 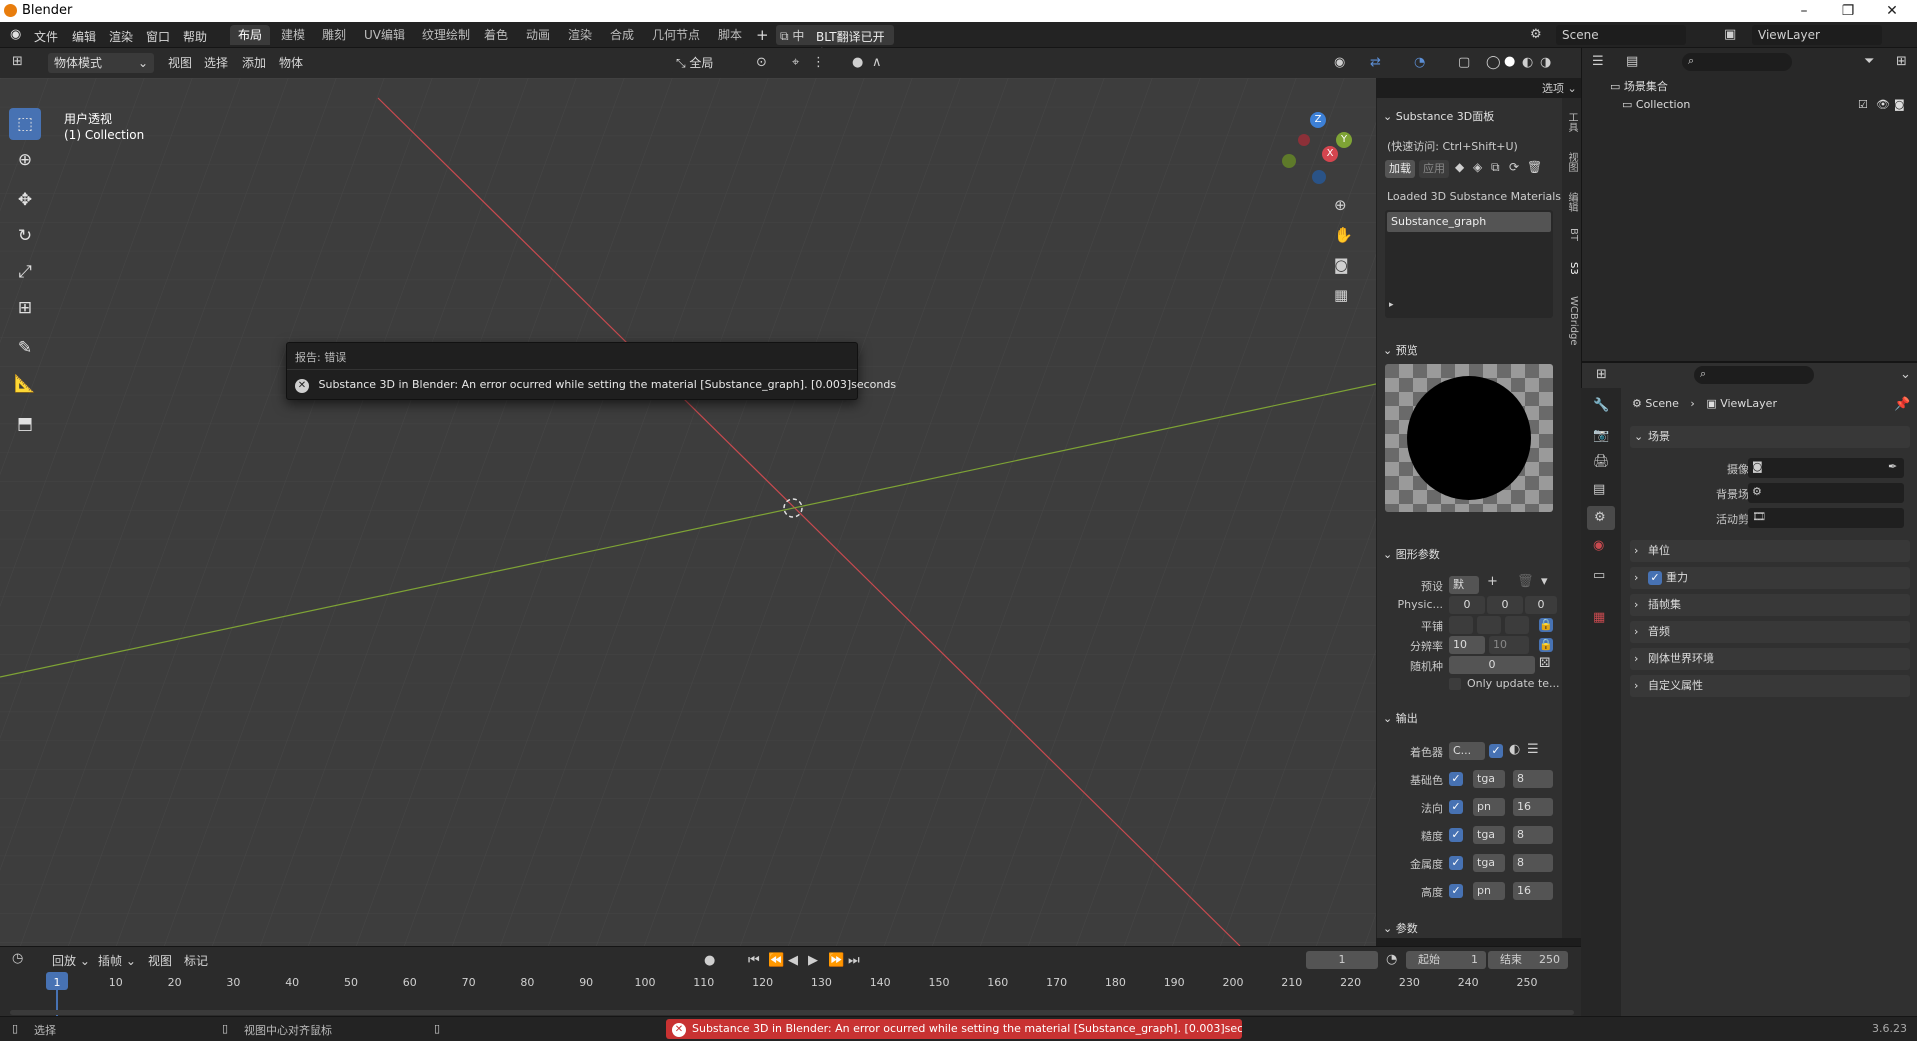 What do you see at coordinates (84, 36) in the screenshot?
I see `menu-edit: 编辑` at bounding box center [84, 36].